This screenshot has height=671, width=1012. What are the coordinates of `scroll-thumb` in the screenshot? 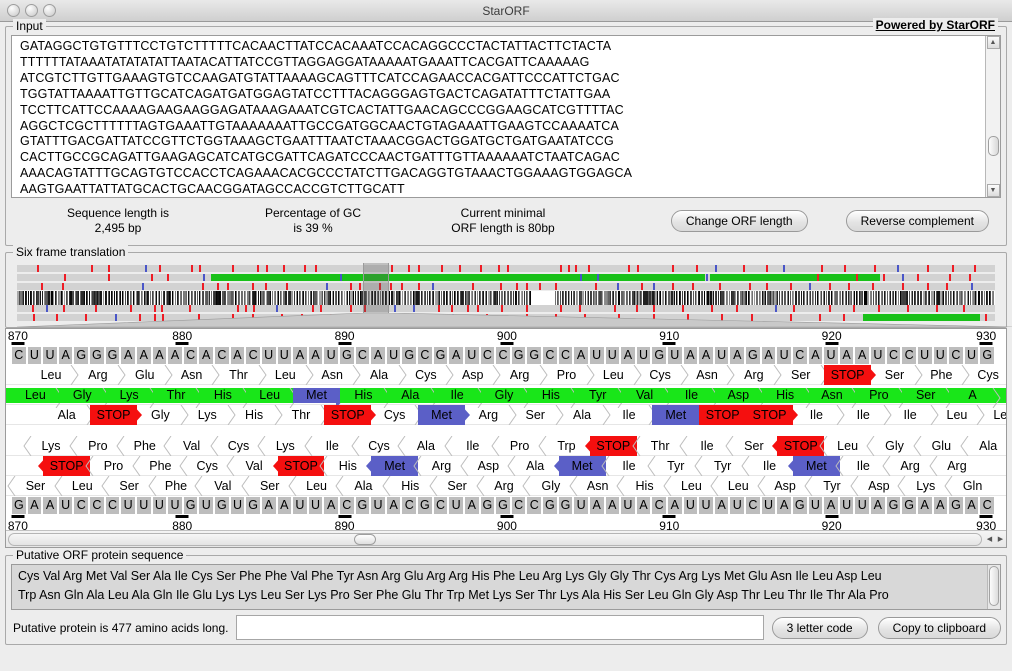 It's located at (993, 146).